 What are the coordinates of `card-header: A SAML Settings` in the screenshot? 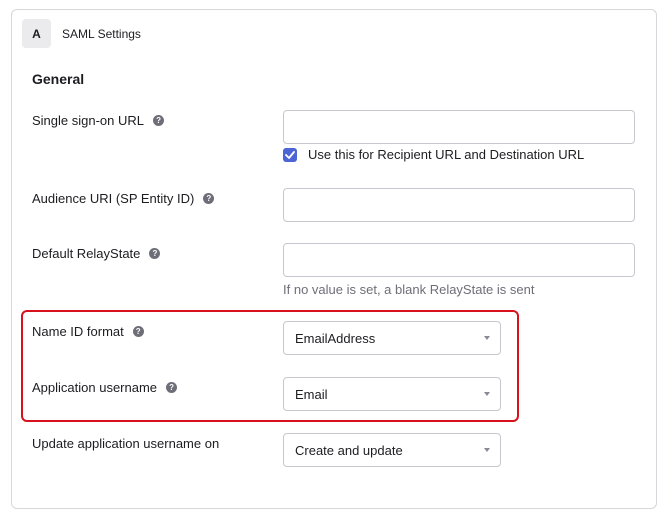 It's located at (81, 33).